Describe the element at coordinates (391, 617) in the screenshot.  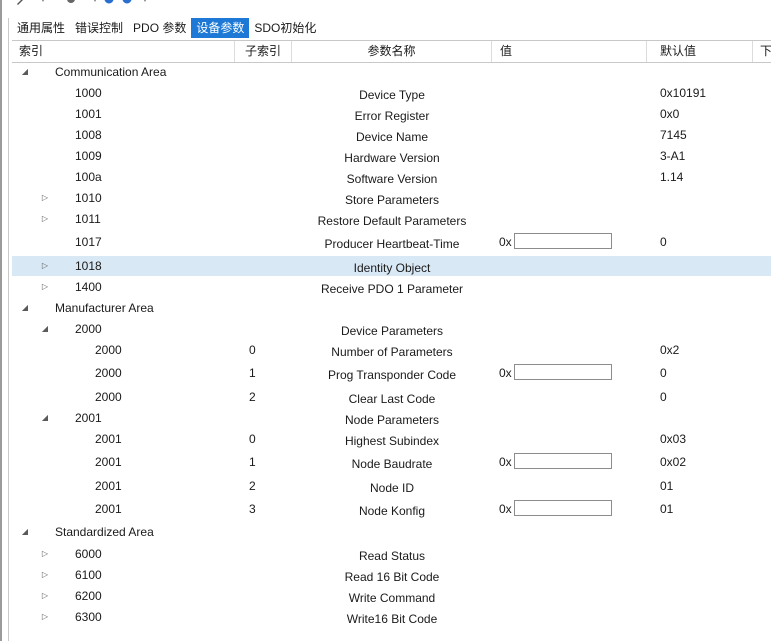
I see `table-row: ▷ 6300 Write16 Bit Code` at that location.